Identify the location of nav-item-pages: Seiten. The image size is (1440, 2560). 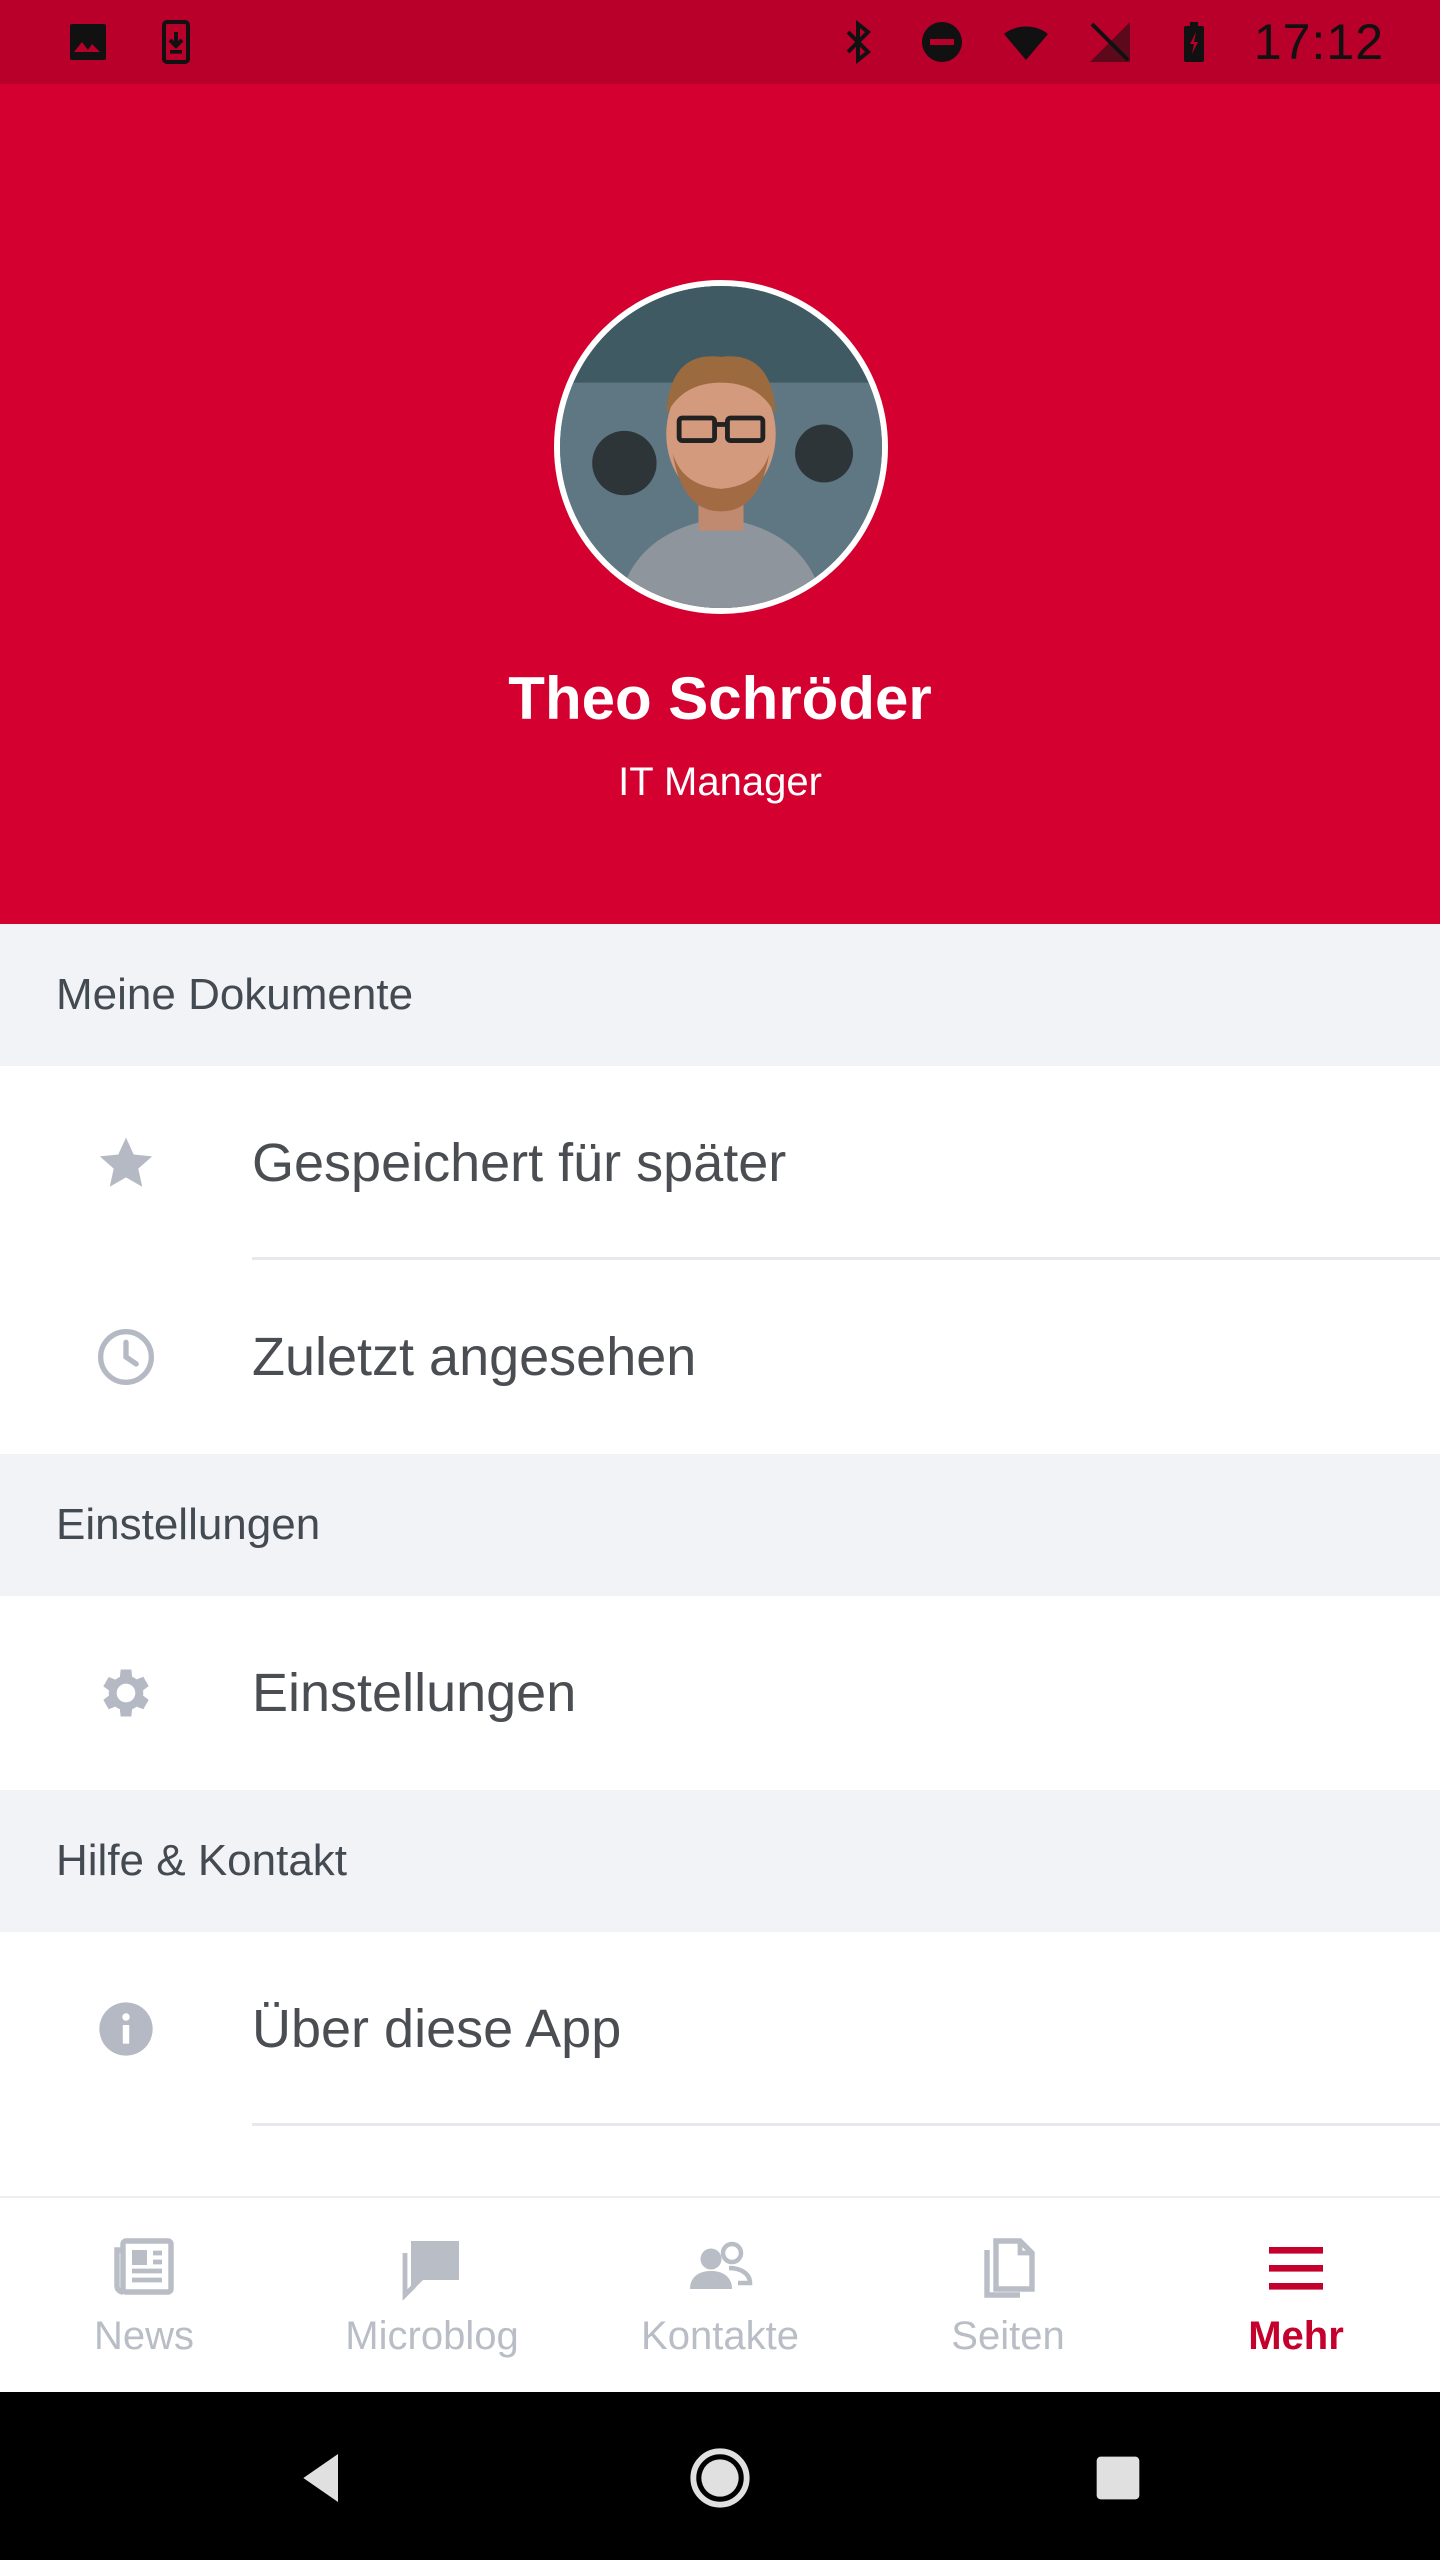
(1008, 2295).